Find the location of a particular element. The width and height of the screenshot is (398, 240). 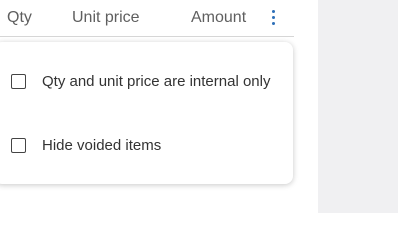

qty-column-header: Qty is located at coordinates (19, 17).